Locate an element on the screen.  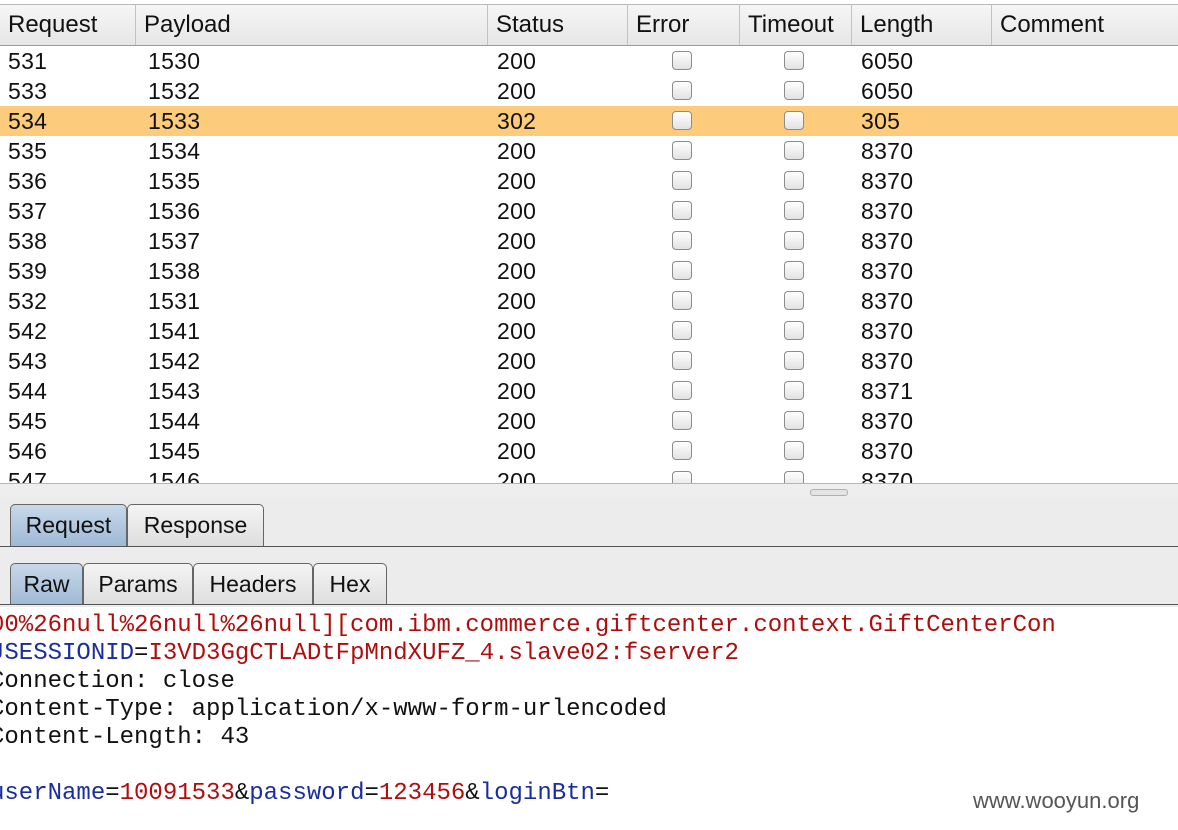
table-row: 532 1531 200 8370 is located at coordinates (589, 301).